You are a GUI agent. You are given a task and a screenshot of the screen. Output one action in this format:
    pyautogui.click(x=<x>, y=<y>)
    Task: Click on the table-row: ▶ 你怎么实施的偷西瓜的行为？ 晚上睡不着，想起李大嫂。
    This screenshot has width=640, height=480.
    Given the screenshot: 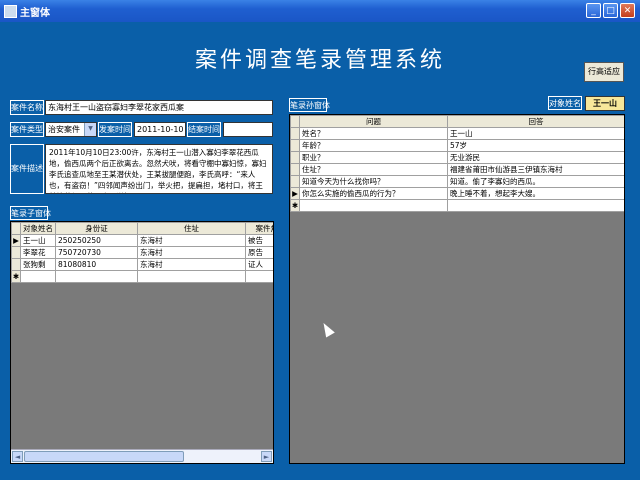 What is the action you would take?
    pyautogui.click(x=457, y=193)
    